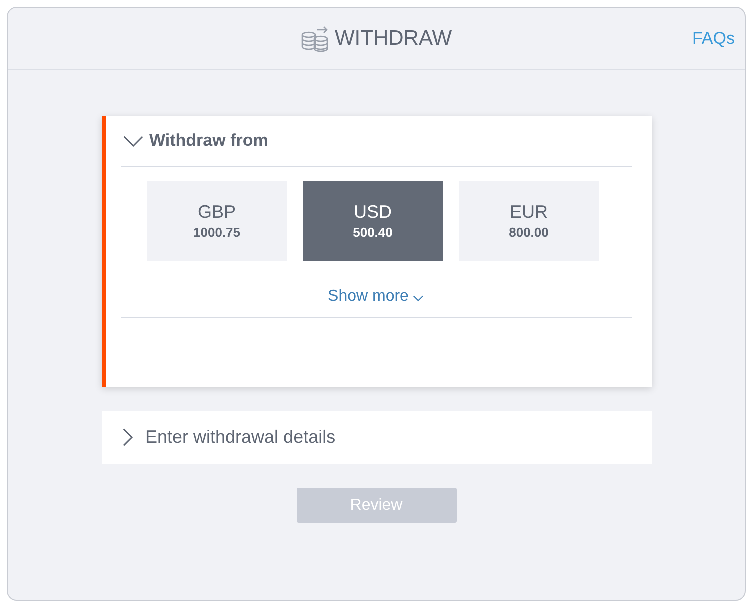  Describe the element at coordinates (217, 232) in the screenshot. I see `account-balance: 1000.75` at that location.